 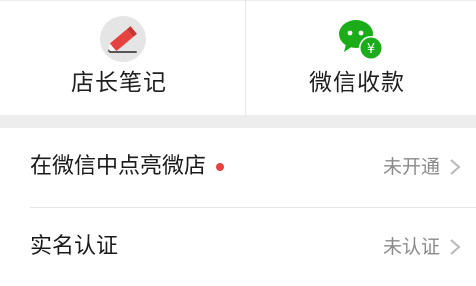 I want to click on list-item-status: 未认证, so click(x=411, y=247).